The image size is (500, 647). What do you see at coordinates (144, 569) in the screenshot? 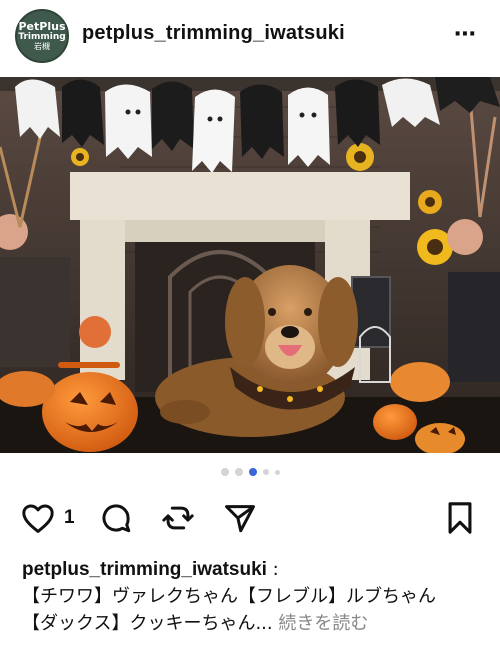
I see `caption-username: petplus_trimming_iwatsuki` at bounding box center [144, 569].